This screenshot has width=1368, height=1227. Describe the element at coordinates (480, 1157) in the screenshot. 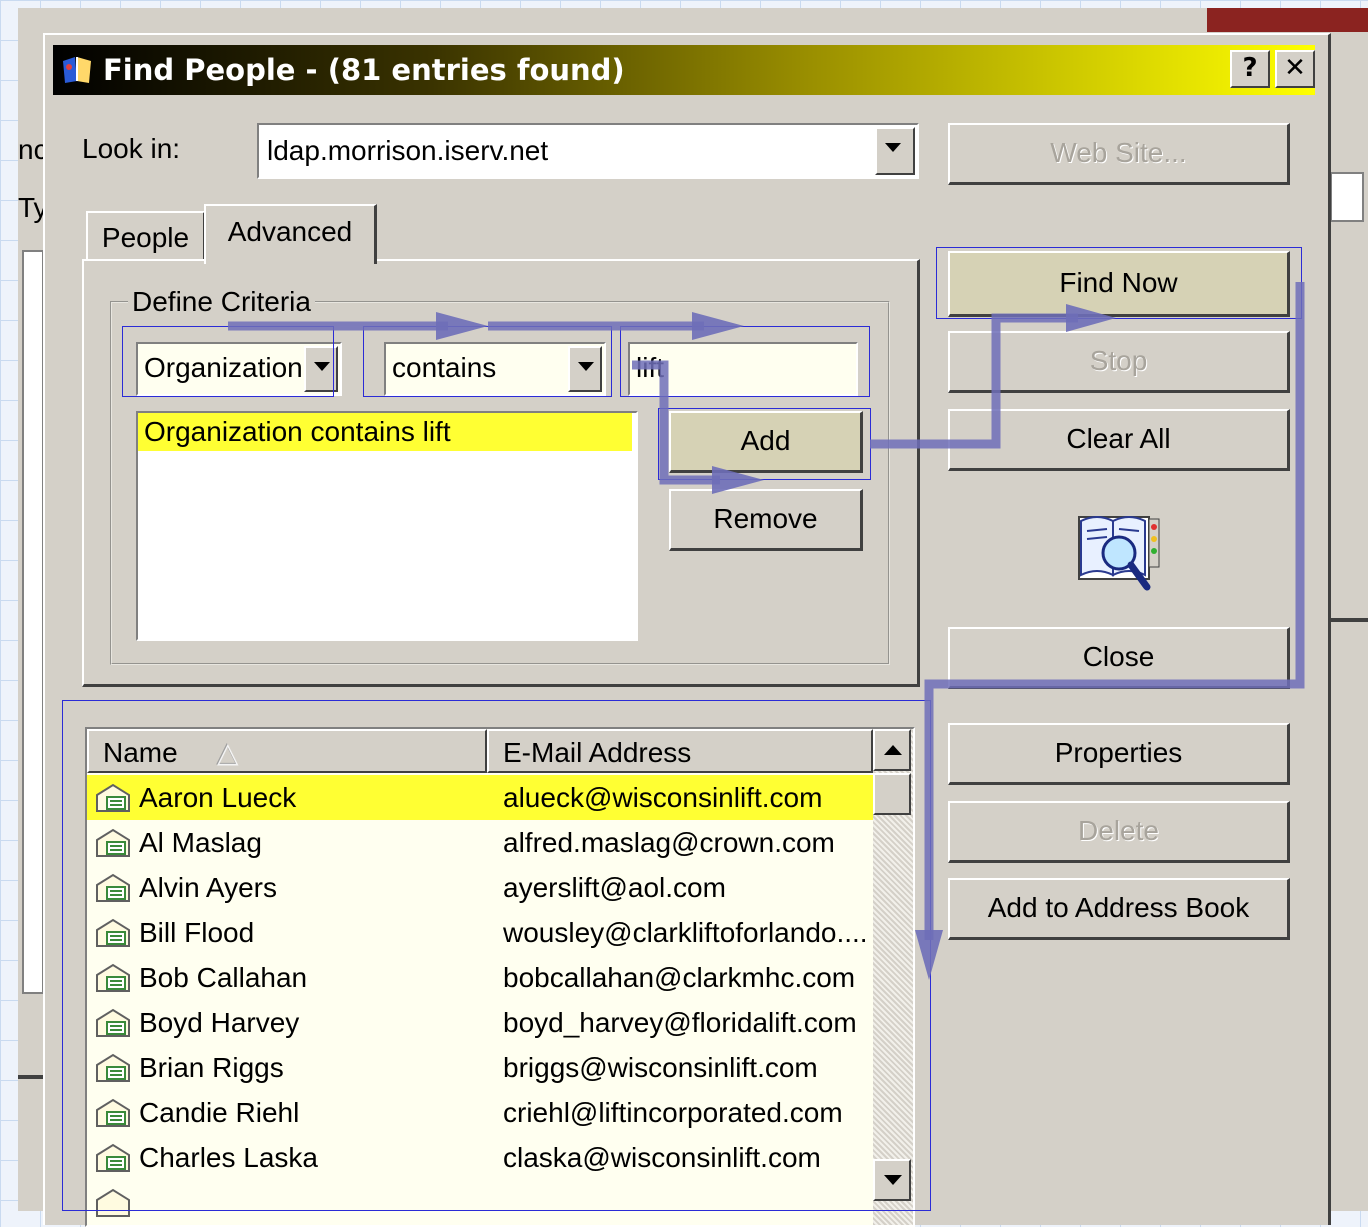

I see `table-row: Charles Laska claska@wisconsinlift.com` at that location.